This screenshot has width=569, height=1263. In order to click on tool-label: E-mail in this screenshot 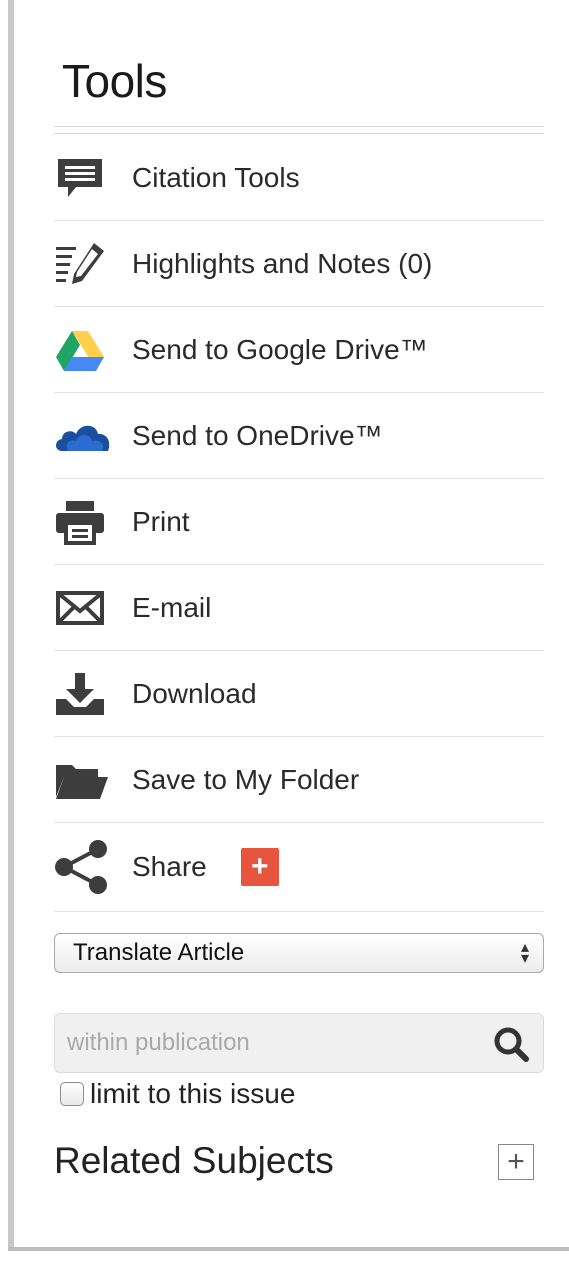, I will do `click(172, 607)`.